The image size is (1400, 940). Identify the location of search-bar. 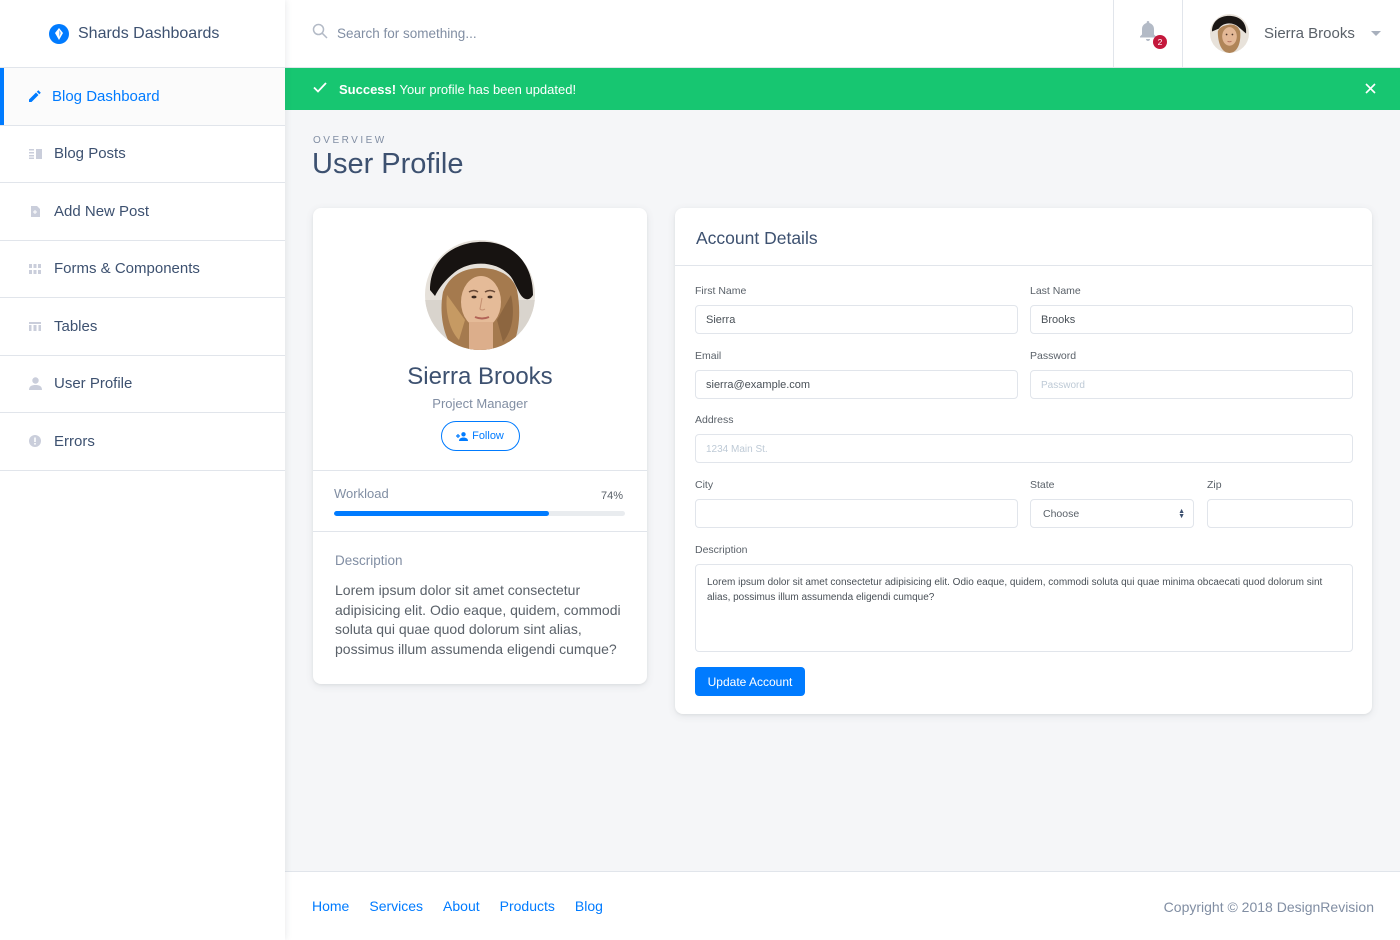
(699, 33).